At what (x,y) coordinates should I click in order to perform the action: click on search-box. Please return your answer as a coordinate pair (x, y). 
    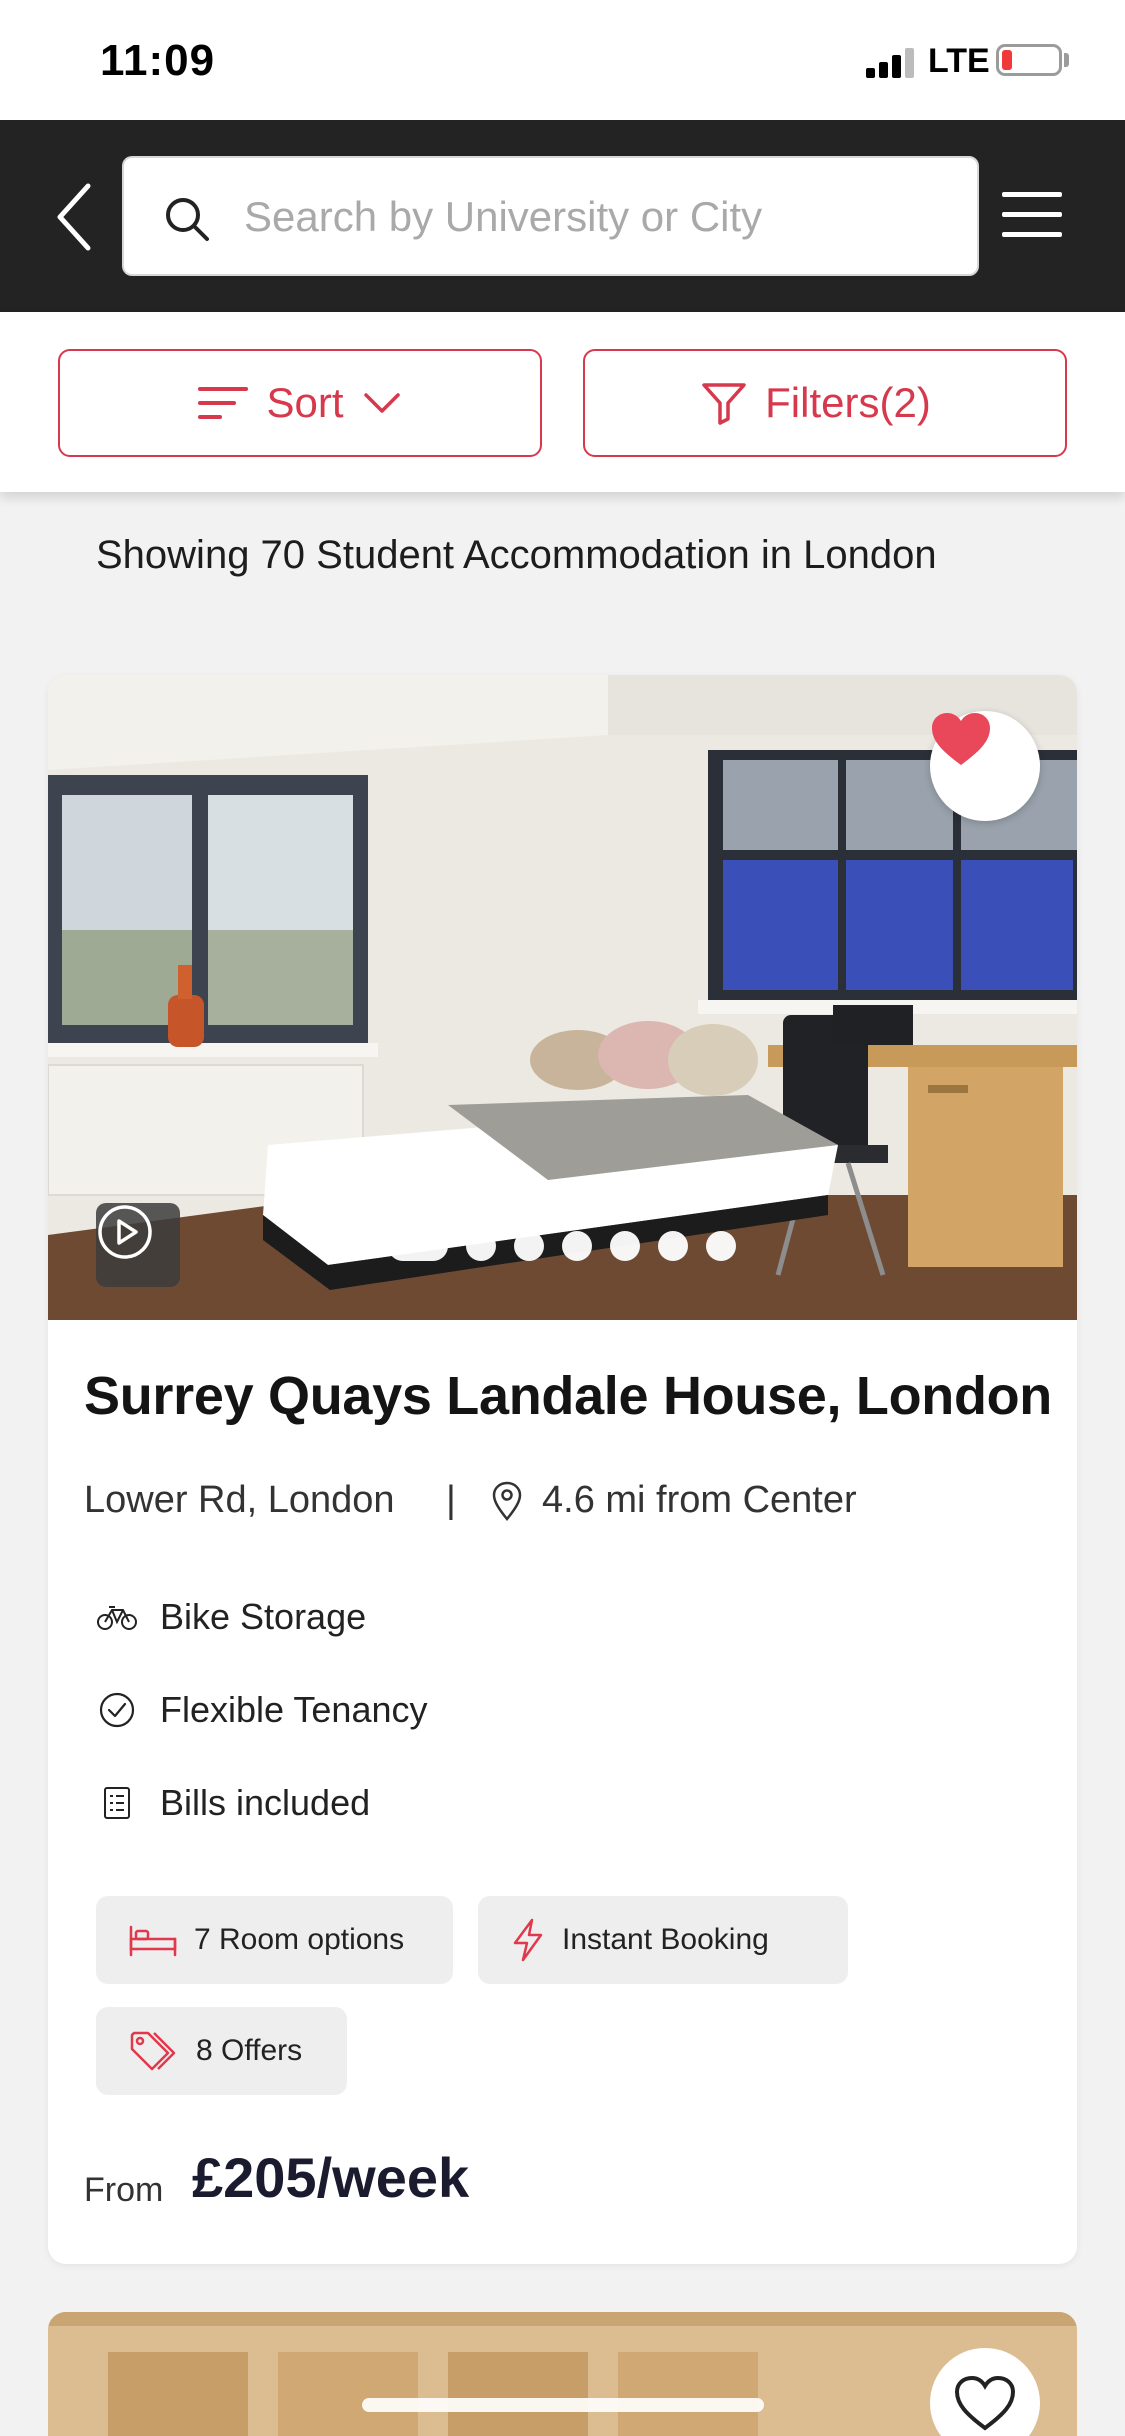
    Looking at the image, I should click on (550, 216).